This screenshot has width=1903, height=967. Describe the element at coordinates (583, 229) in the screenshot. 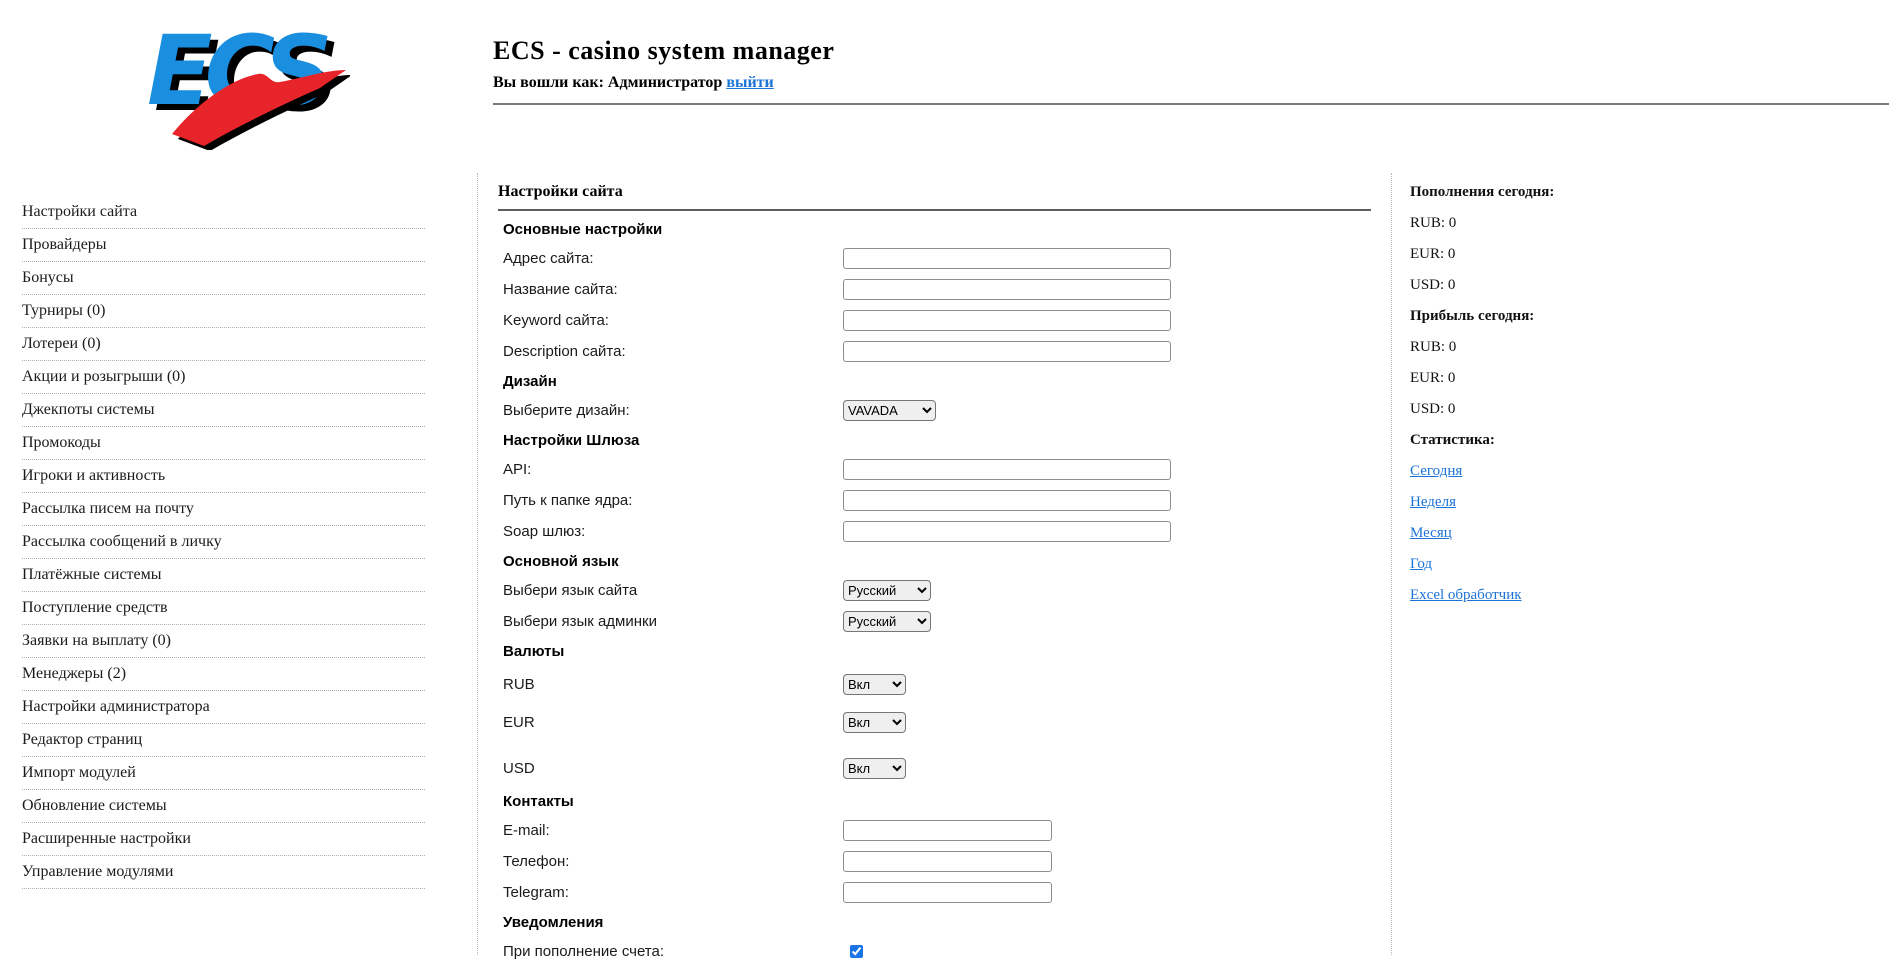

I see `form-section-header: Основные настройки` at that location.